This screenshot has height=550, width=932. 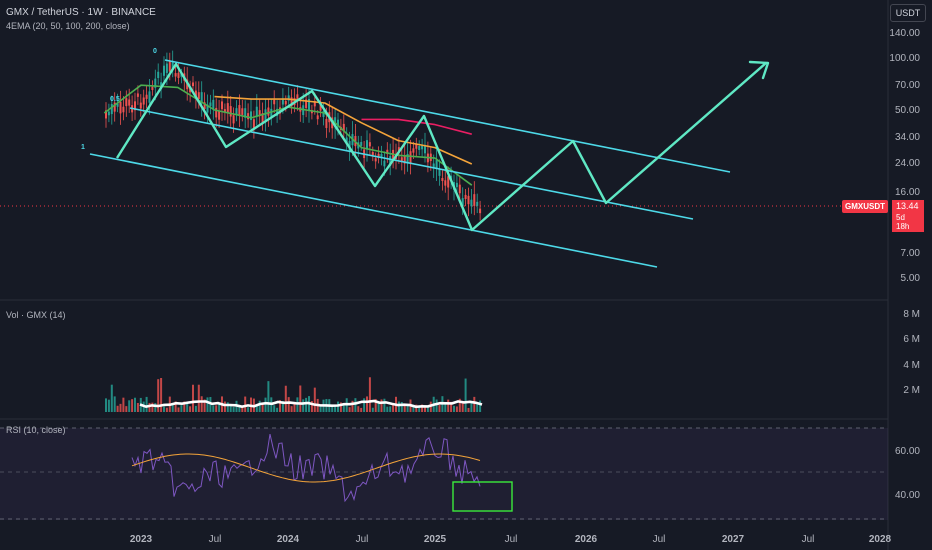 What do you see at coordinates (880, 539) in the screenshot?
I see `time-tick: 2028` at bounding box center [880, 539].